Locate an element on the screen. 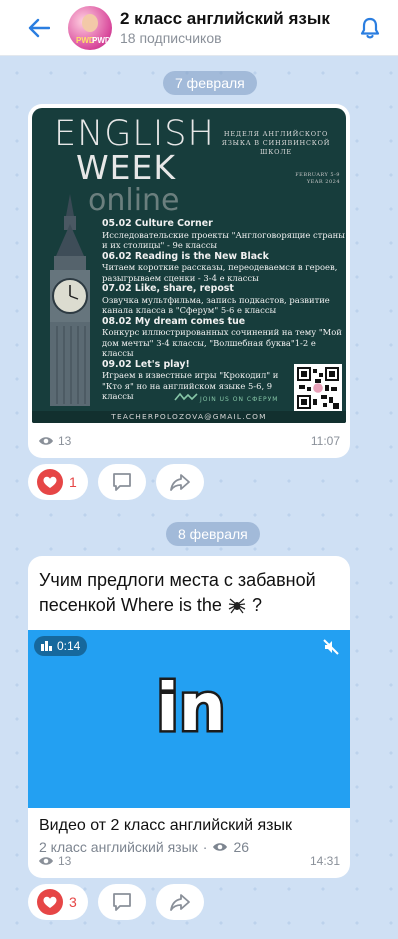  poster-title-online: online is located at coordinates (134, 200).